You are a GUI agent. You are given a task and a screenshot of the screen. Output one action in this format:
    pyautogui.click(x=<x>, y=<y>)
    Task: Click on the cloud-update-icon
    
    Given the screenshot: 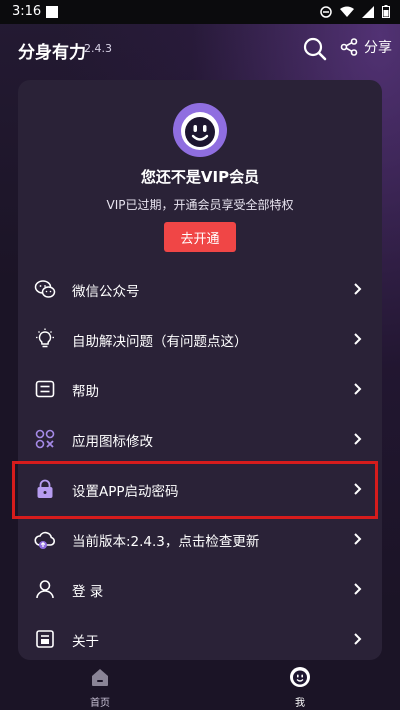 What is the action you would take?
    pyautogui.click(x=45, y=540)
    